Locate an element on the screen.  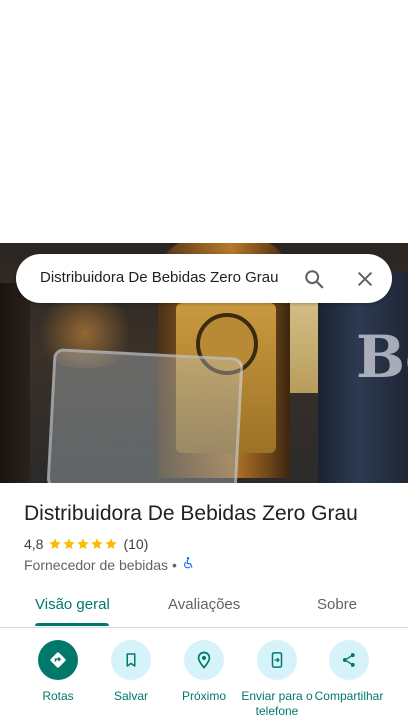
photo-can-text: Bo is located at coordinates (382, 357).